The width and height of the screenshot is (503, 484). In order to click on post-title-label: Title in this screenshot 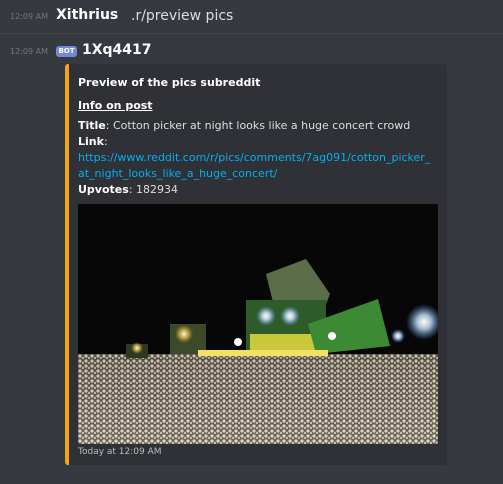, I will do `click(92, 125)`.